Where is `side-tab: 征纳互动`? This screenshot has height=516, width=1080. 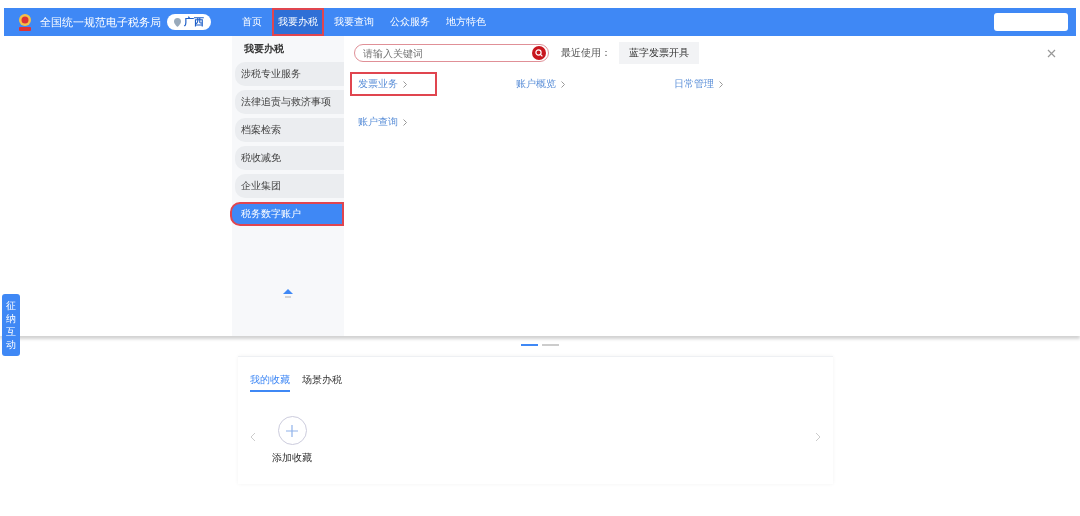 side-tab: 征纳互动 is located at coordinates (11, 325).